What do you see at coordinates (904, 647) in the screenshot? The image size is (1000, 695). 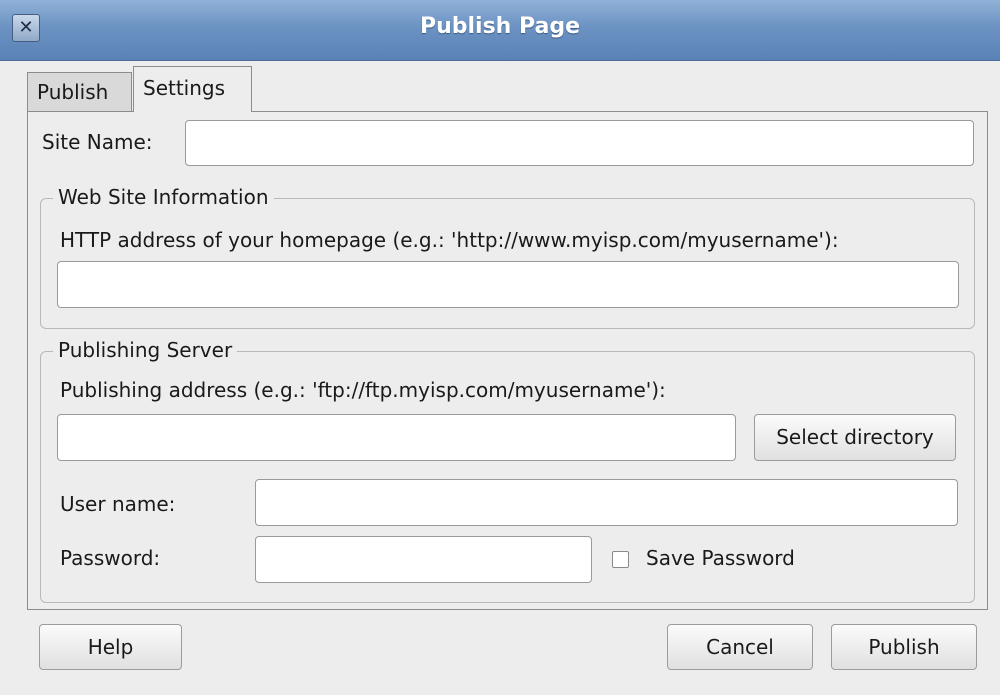 I see `publish-button: Publish` at bounding box center [904, 647].